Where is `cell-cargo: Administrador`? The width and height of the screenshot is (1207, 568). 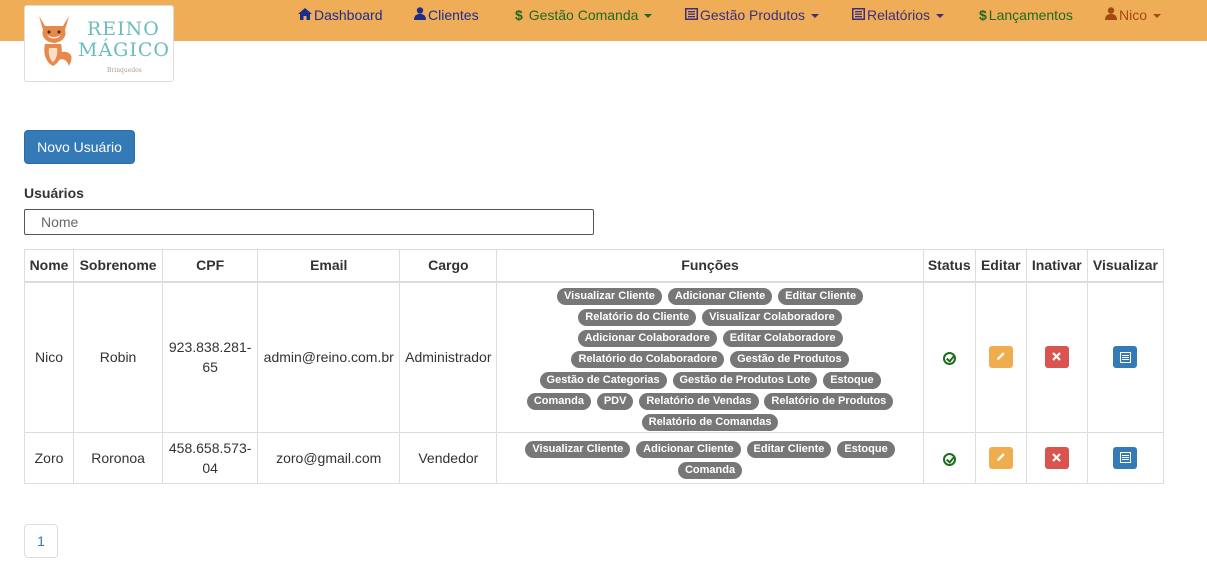
cell-cargo: Administrador is located at coordinates (448, 357).